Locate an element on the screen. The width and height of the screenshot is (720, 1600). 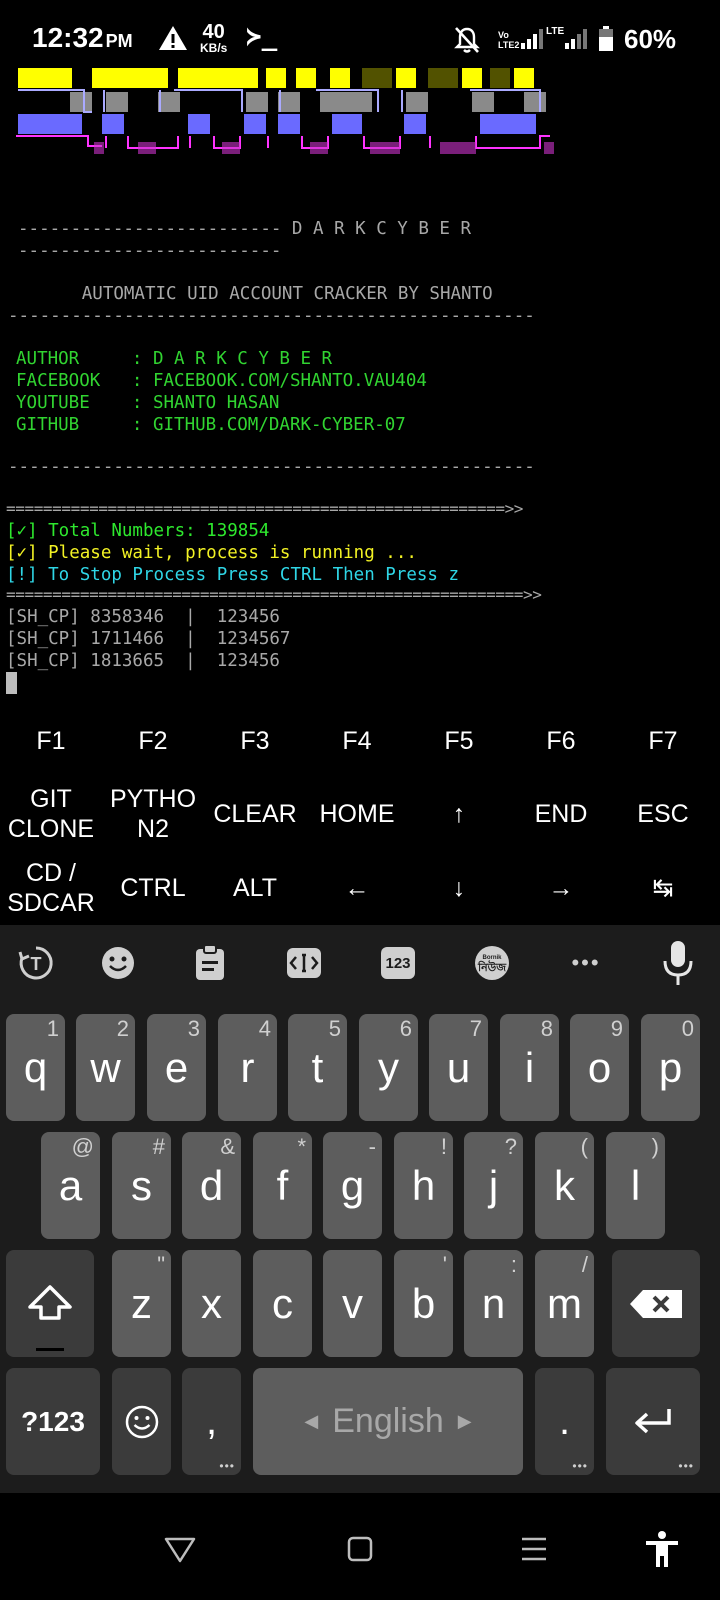
space-key: ◀ English ▶ is located at coordinates (388, 1421).